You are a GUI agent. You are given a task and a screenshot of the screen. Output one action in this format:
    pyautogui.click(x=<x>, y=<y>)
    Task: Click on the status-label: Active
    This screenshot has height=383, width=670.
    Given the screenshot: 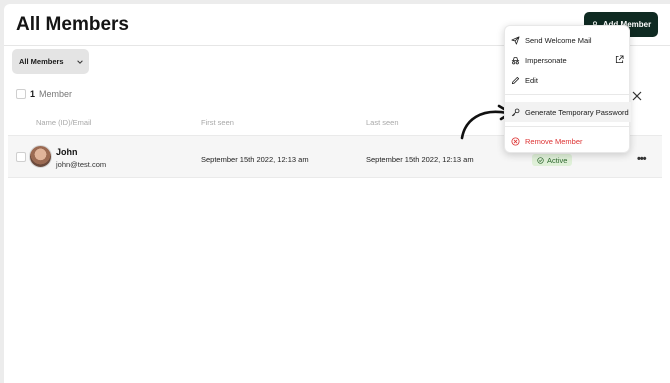 What is the action you would take?
    pyautogui.click(x=557, y=160)
    